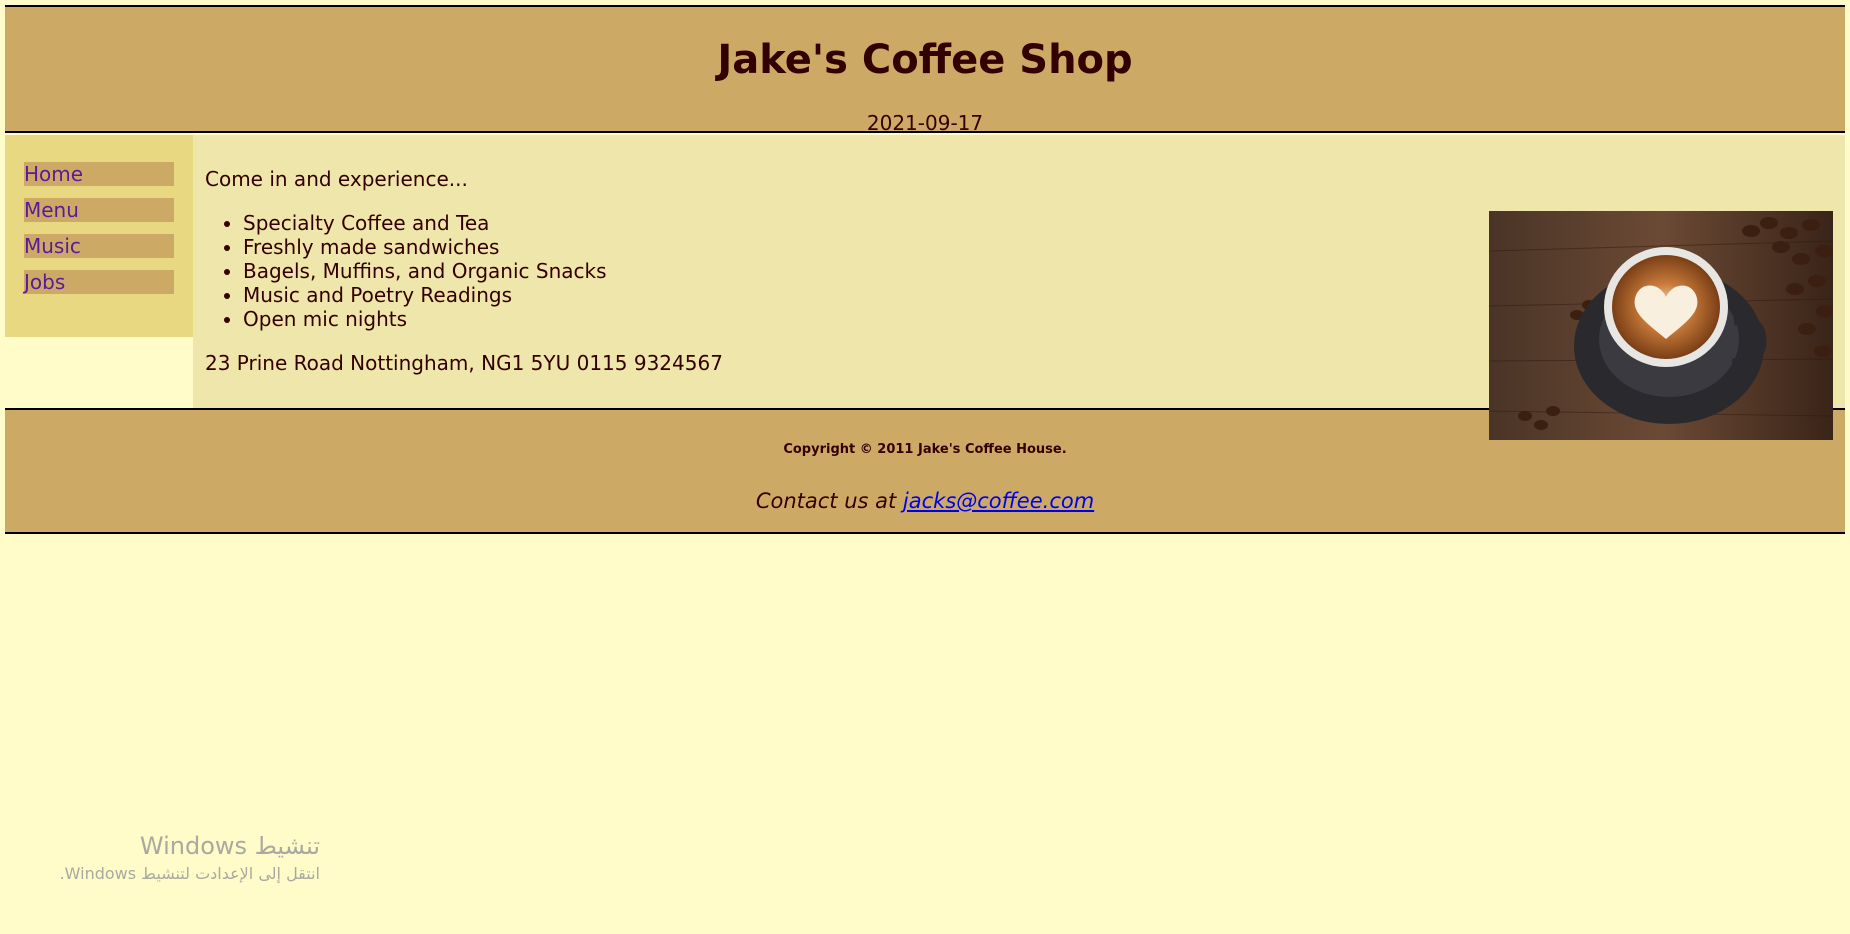 This screenshot has height=934, width=1850. I want to click on current-date: 2021-09-17, so click(925, 123).